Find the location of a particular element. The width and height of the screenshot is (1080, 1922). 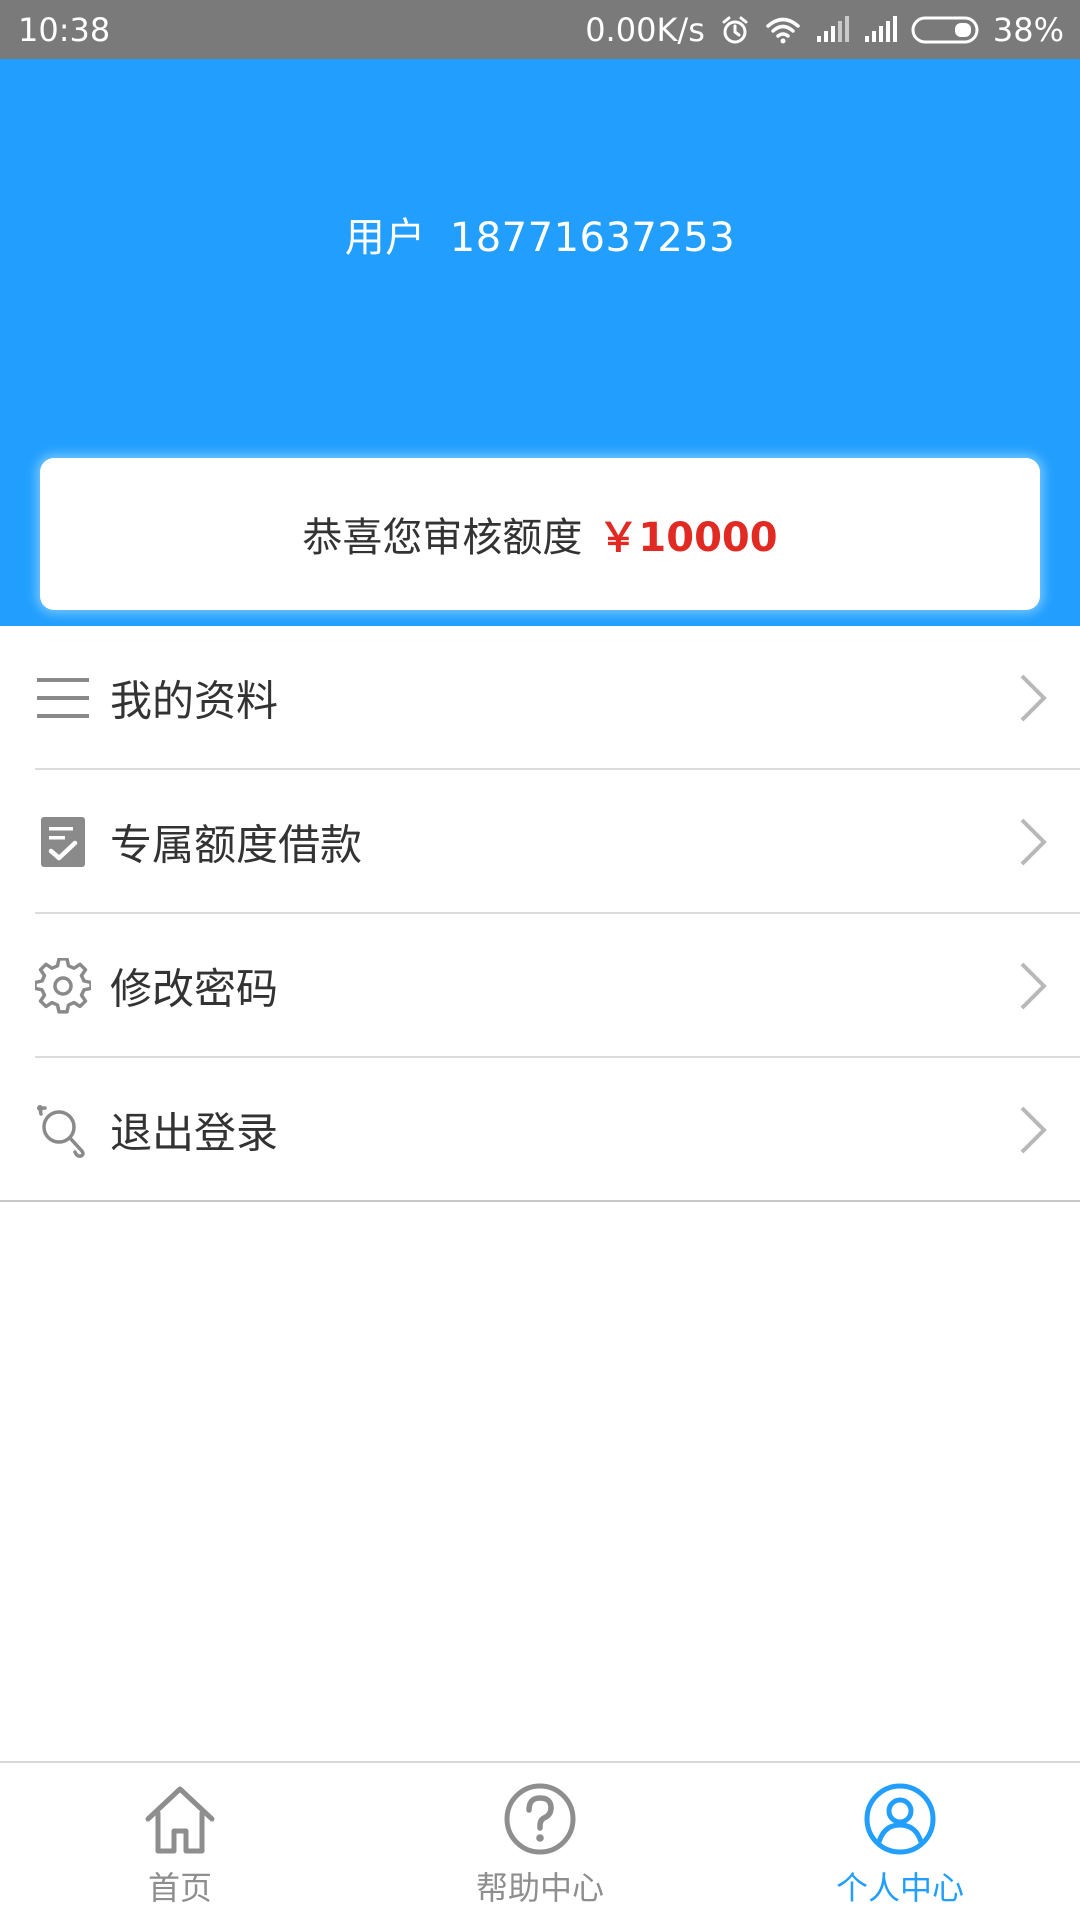

checklist-icon is located at coordinates (63, 842).